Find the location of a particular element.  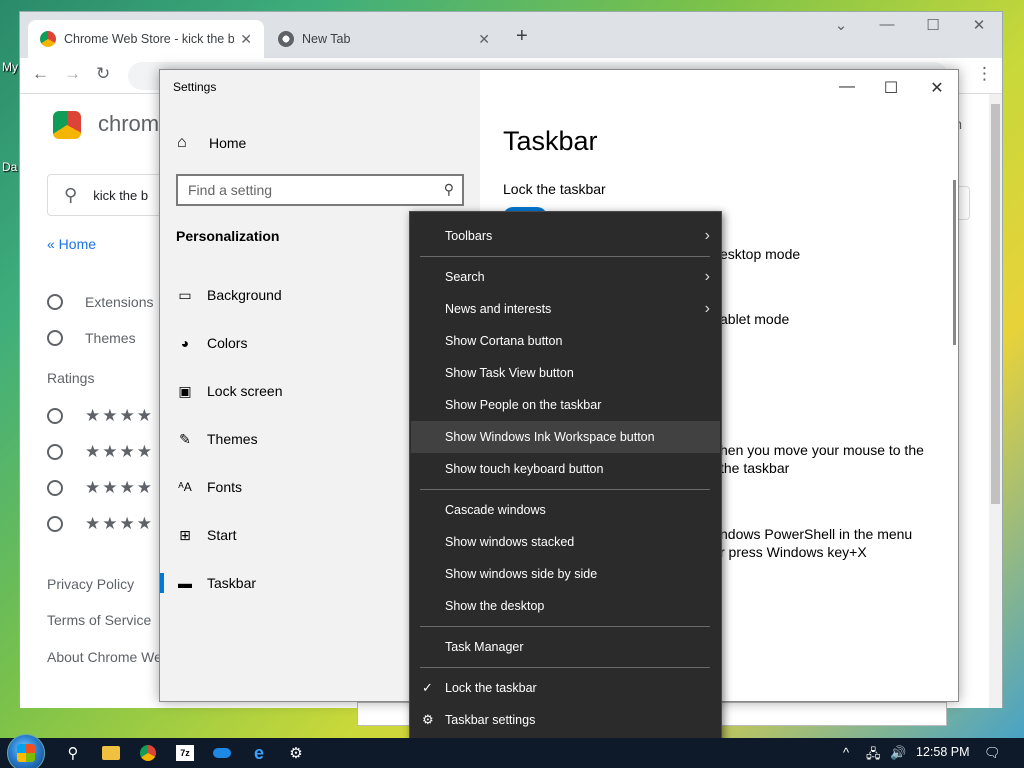

new-tab-button: + is located at coordinates (522, 36).